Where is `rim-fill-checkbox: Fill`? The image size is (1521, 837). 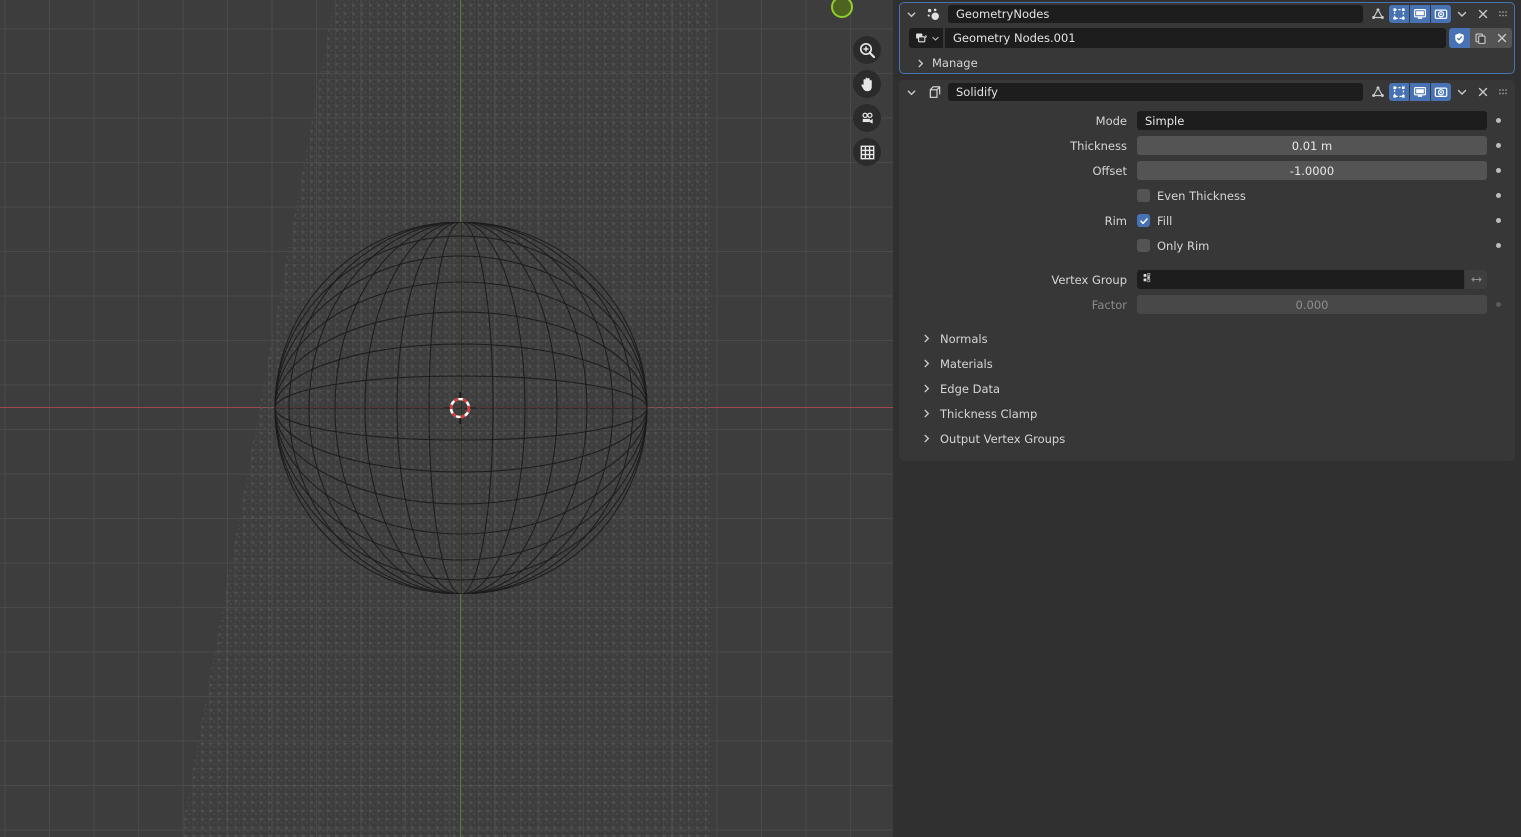
rim-fill-checkbox: Fill is located at coordinates (1154, 221).